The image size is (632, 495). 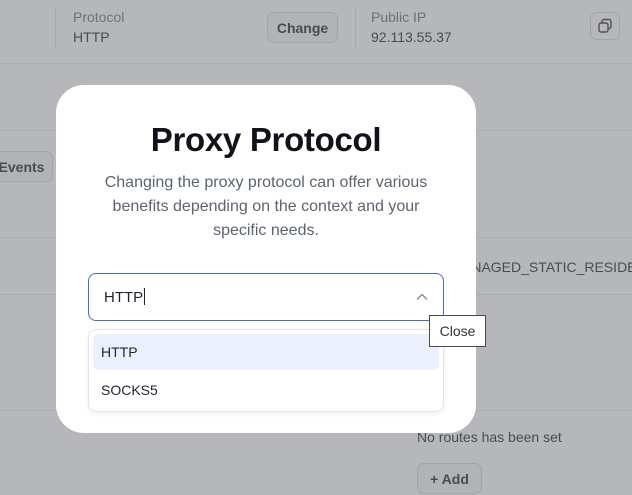 I want to click on text-cursor, so click(x=145, y=296).